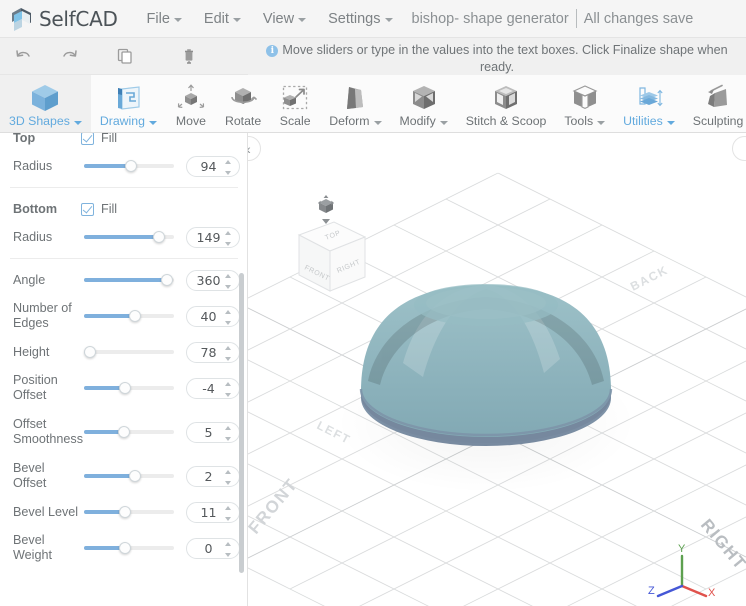 Image resolution: width=746 pixels, height=606 pixels. I want to click on param-label-bottom-radius: Radius, so click(33, 236).